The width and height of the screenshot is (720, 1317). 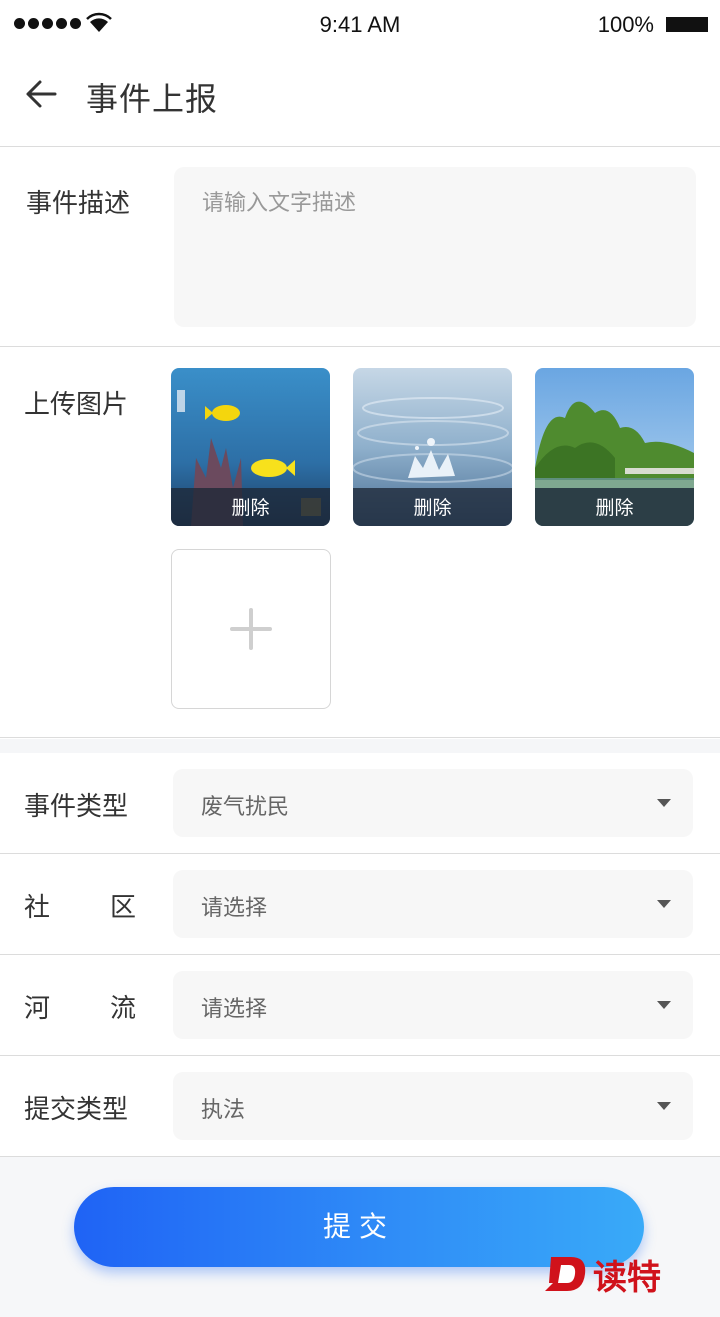 I want to click on event-type-row: 事件类型 废气扰民, so click(x=360, y=803).